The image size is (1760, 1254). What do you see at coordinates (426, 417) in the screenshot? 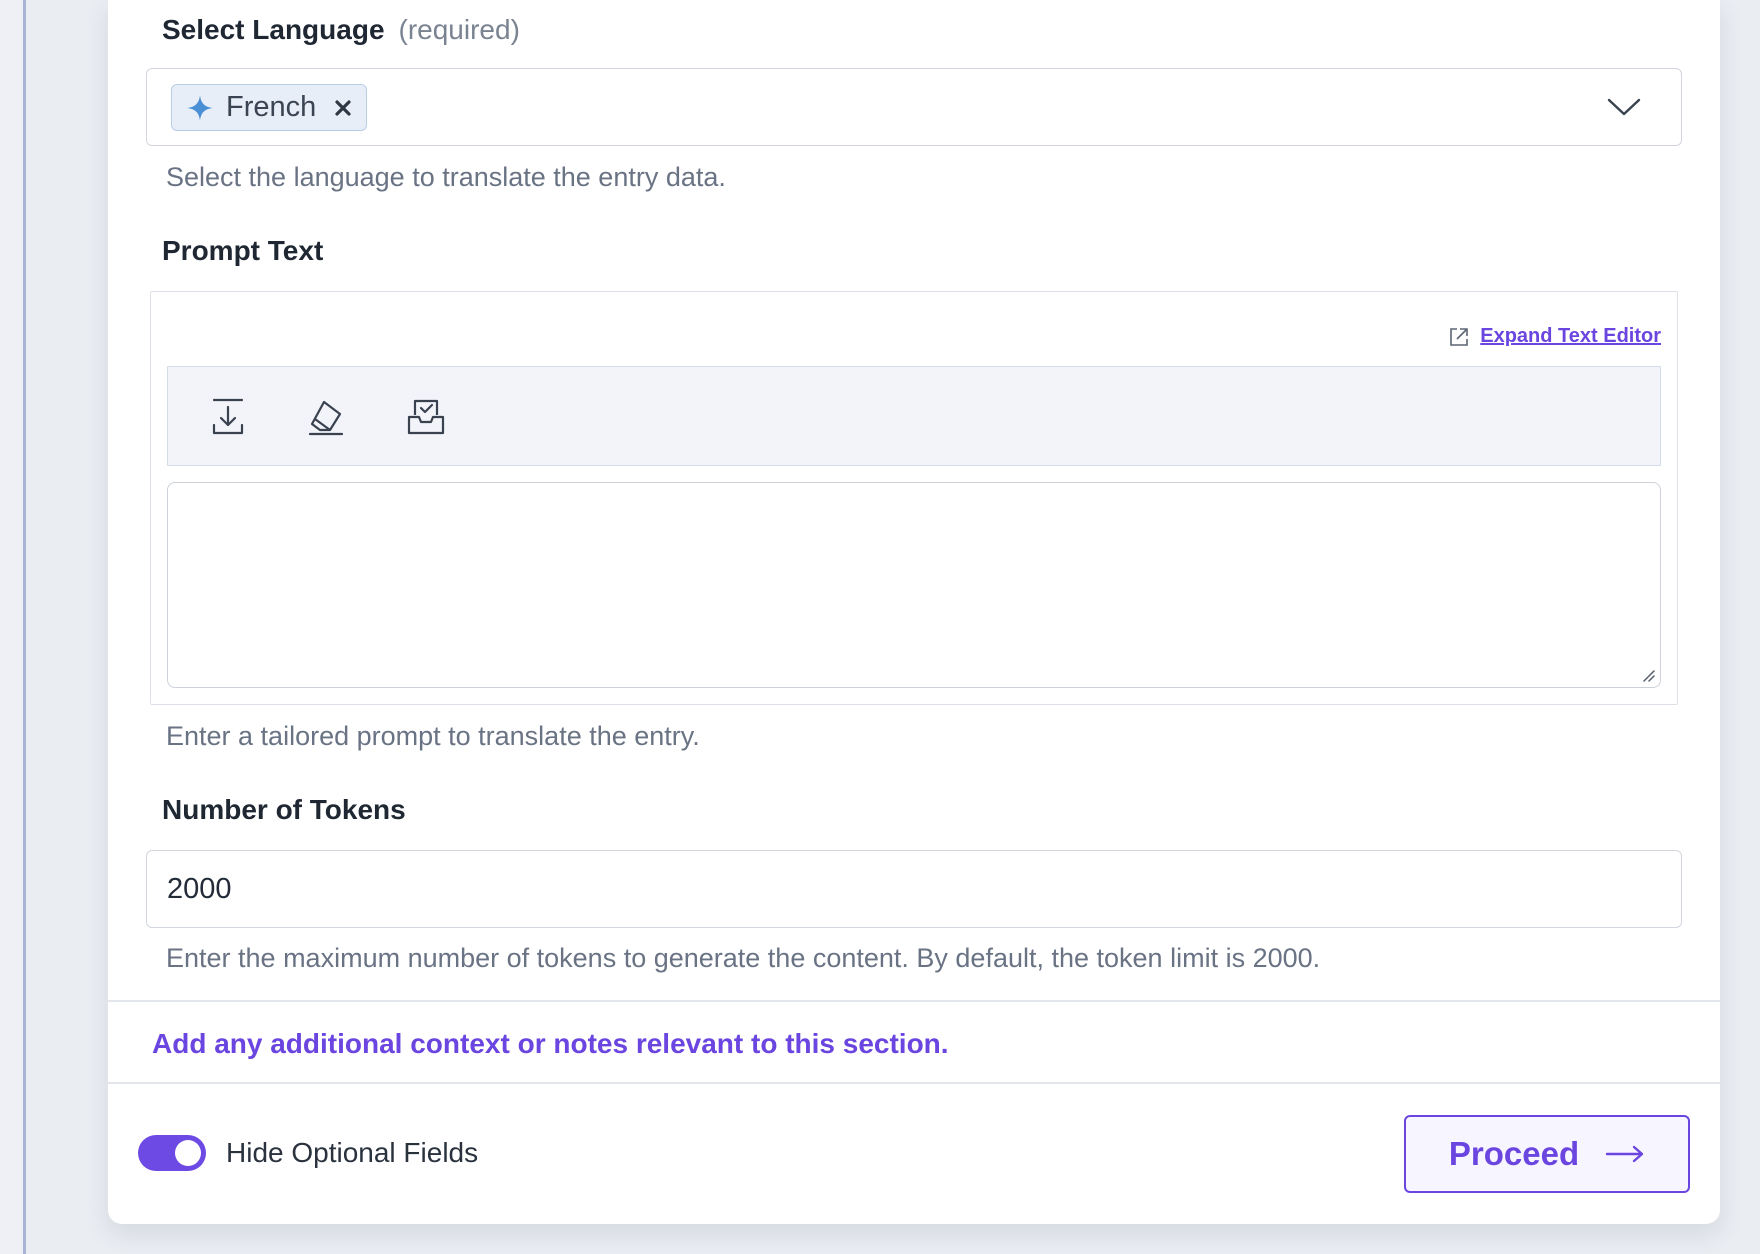
I see `inbox-check-icon` at bounding box center [426, 417].